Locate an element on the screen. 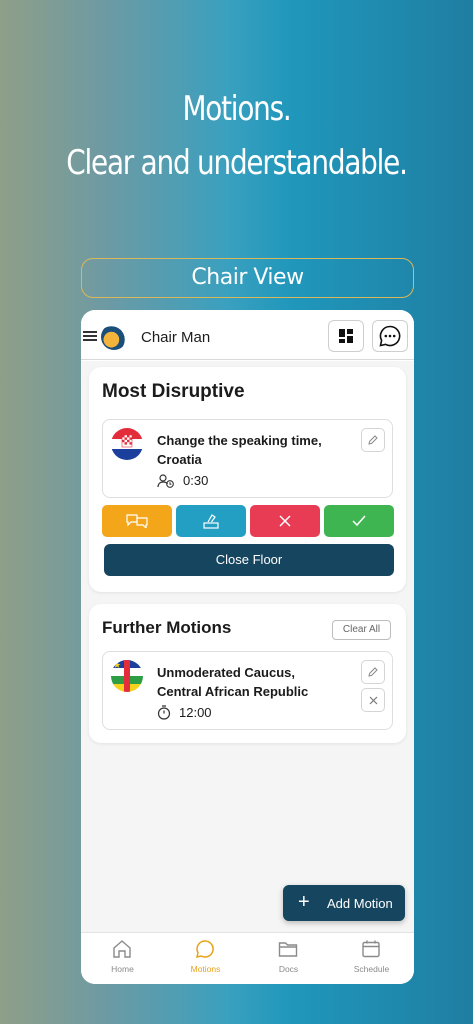 The width and height of the screenshot is (473, 1024). stopwatch-icon is located at coordinates (164, 712).